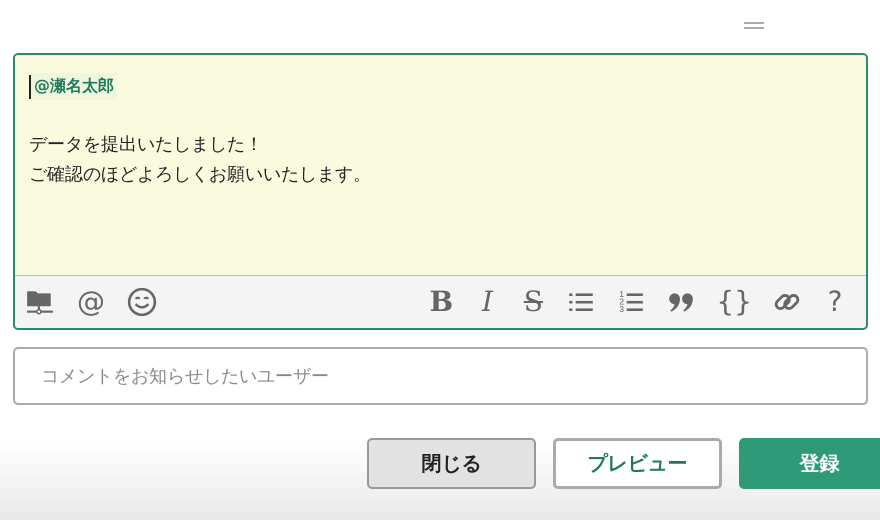  What do you see at coordinates (487, 302) in the screenshot?
I see `italic-button: I` at bounding box center [487, 302].